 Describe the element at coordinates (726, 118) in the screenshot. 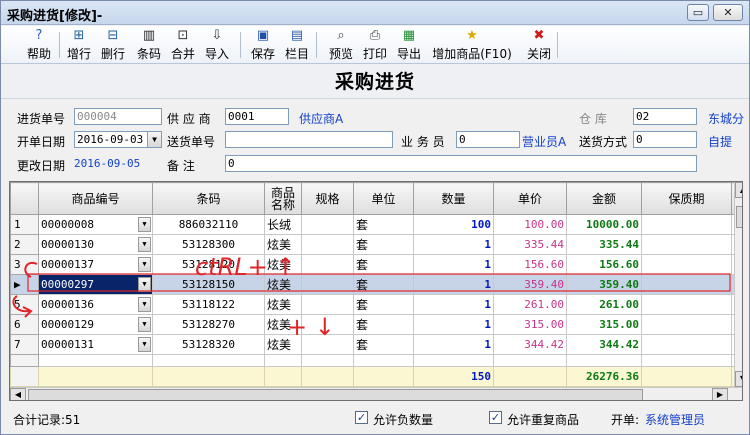

I see `warehouse-name-link: 东城分` at that location.